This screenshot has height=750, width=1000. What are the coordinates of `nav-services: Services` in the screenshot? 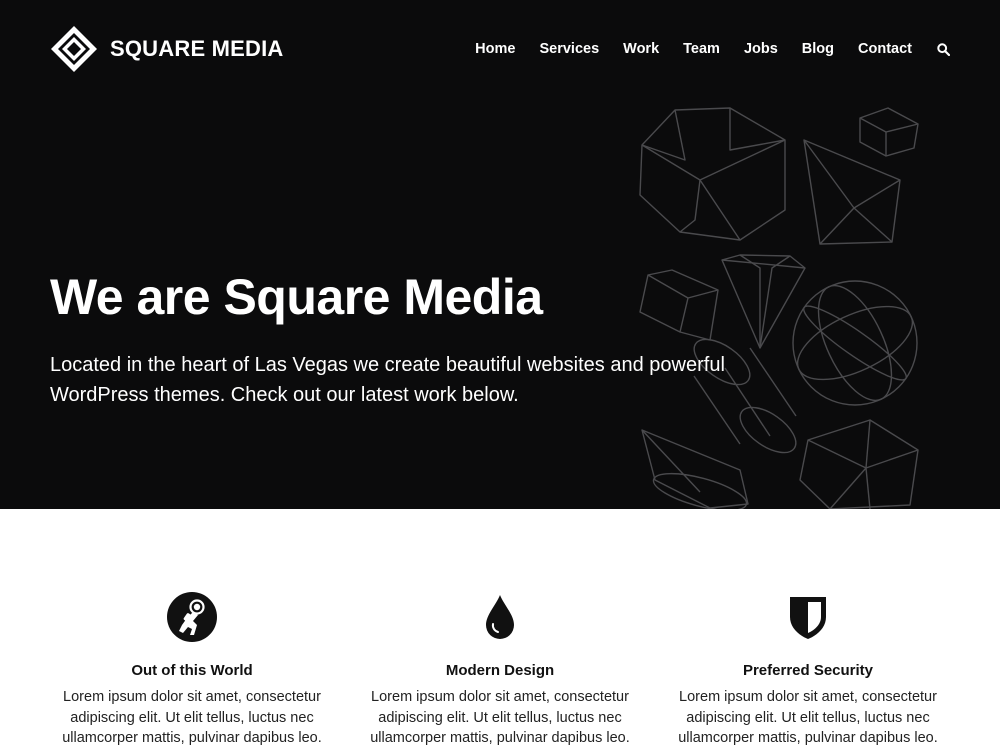 It's located at (569, 49).